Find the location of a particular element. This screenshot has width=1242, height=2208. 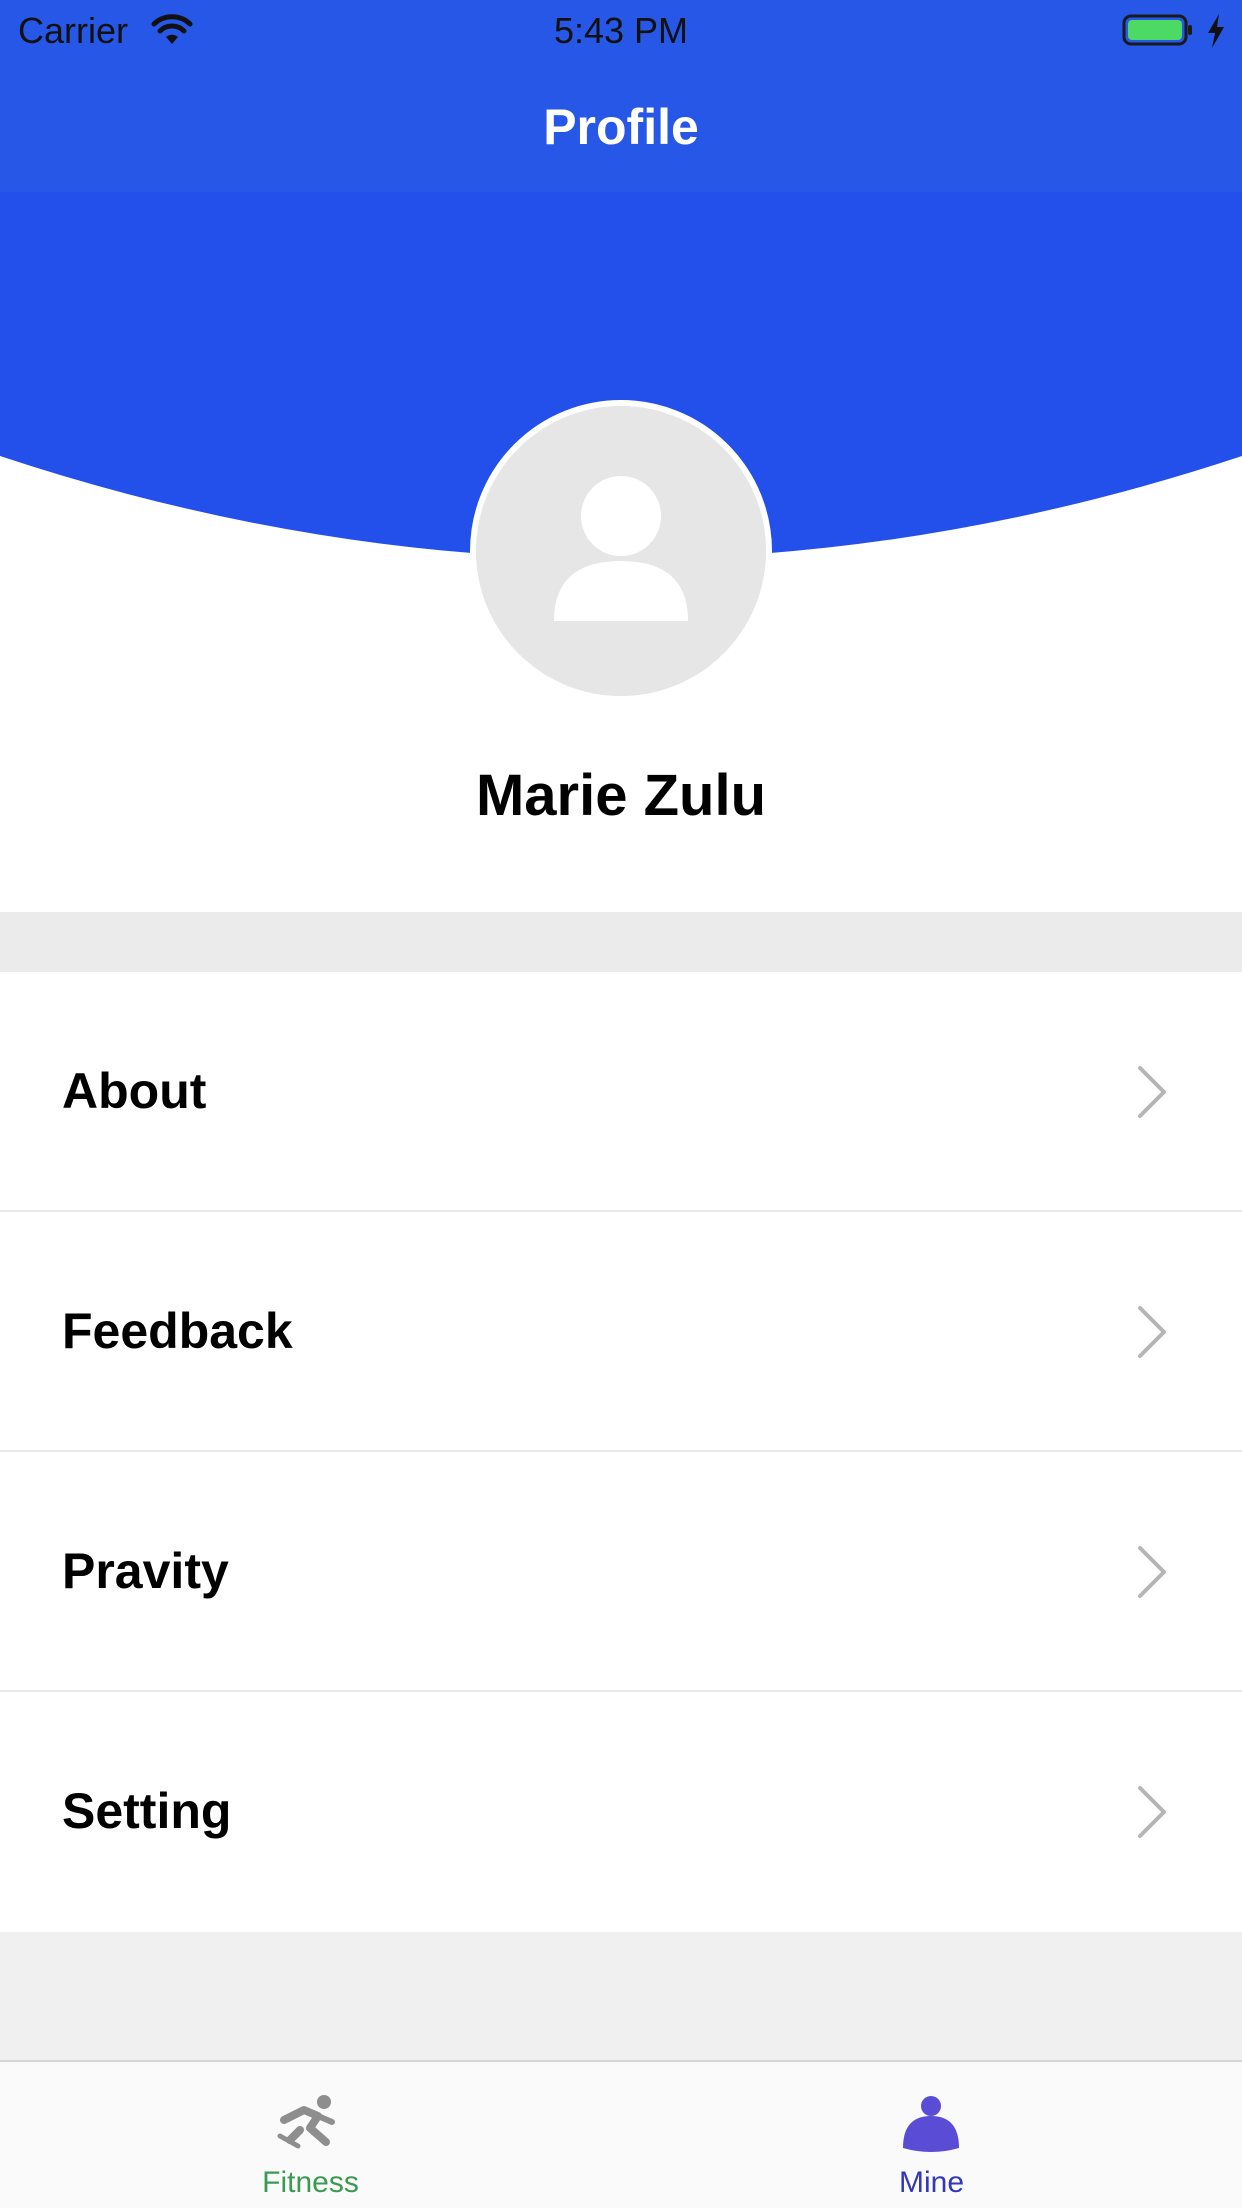

menu-item-label: Pravity is located at coordinates (145, 1571).